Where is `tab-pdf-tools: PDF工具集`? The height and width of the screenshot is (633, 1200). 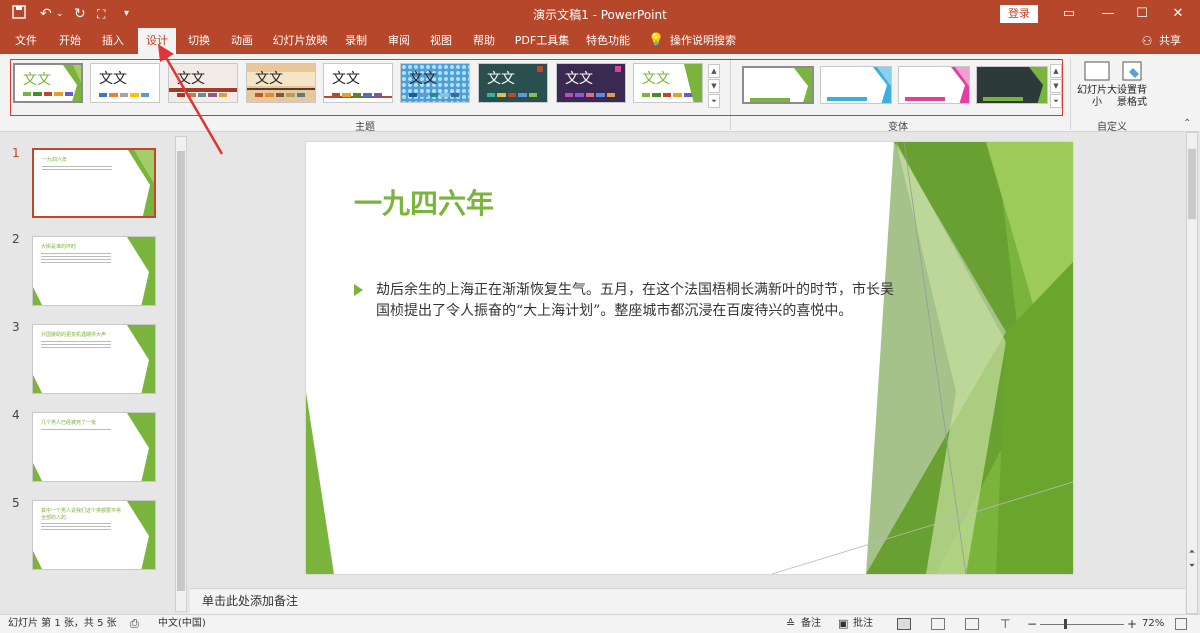 tab-pdf-tools: PDF工具集 is located at coordinates (542, 41).